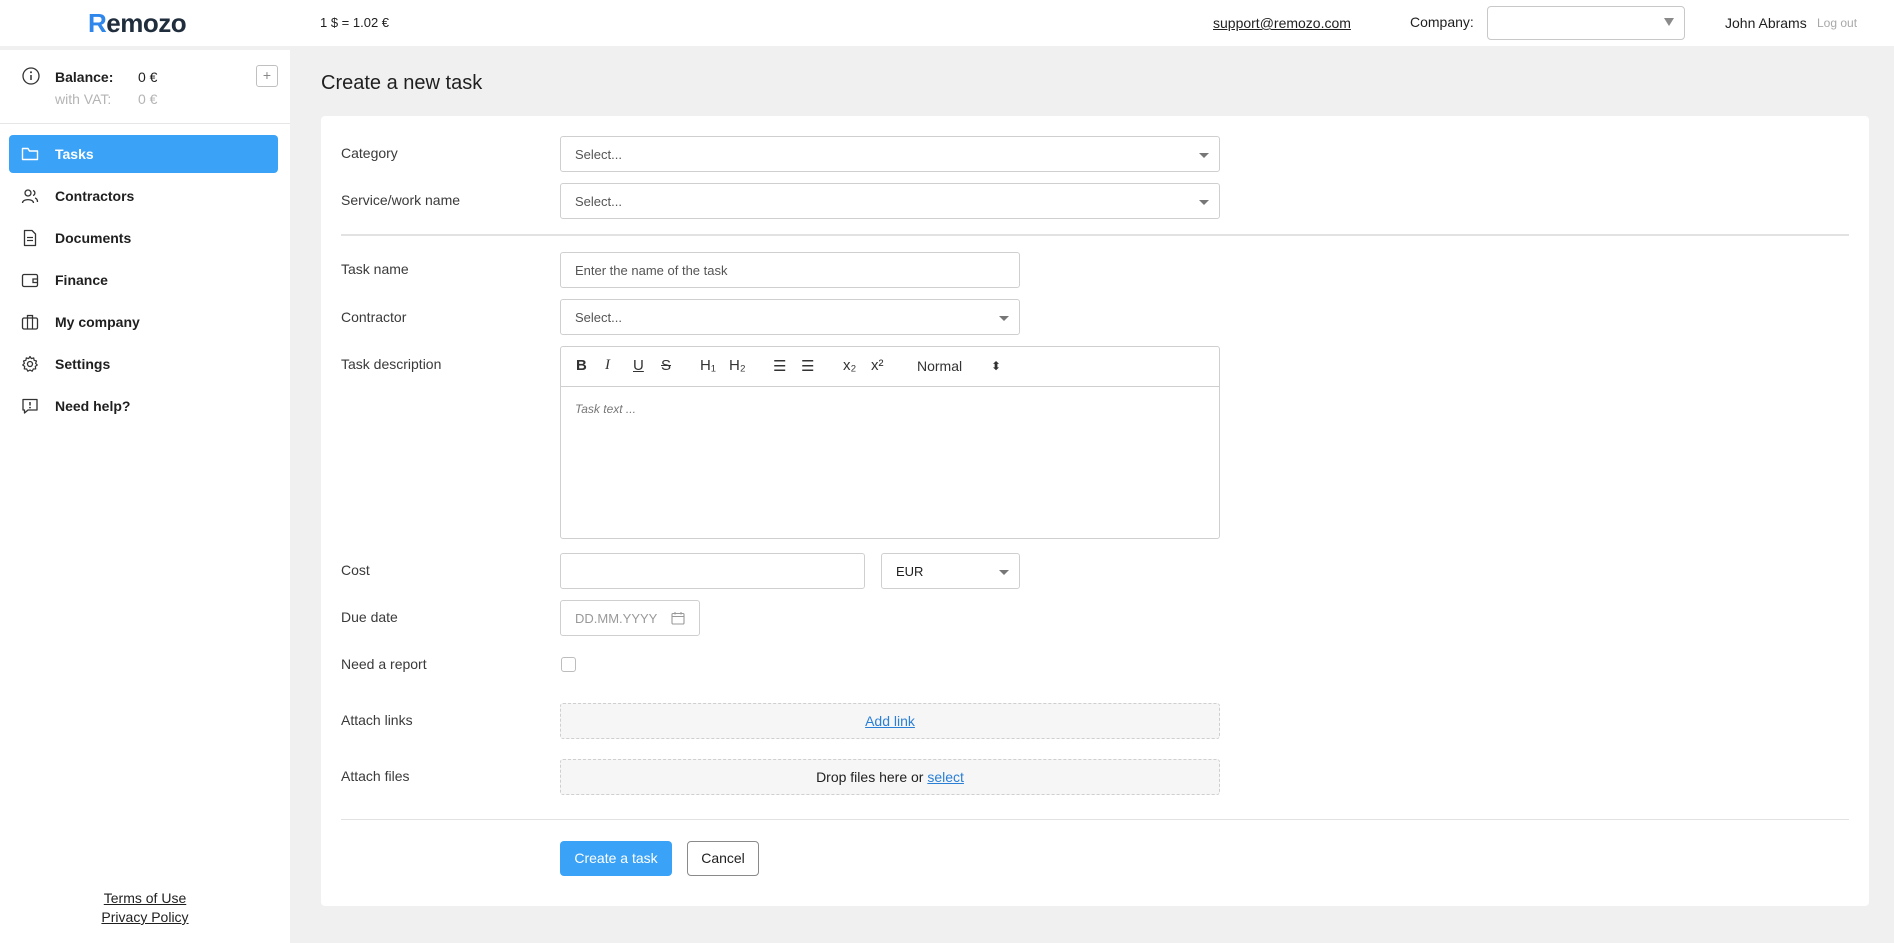  Describe the element at coordinates (568, 664) in the screenshot. I see `need-report-checkbox` at that location.